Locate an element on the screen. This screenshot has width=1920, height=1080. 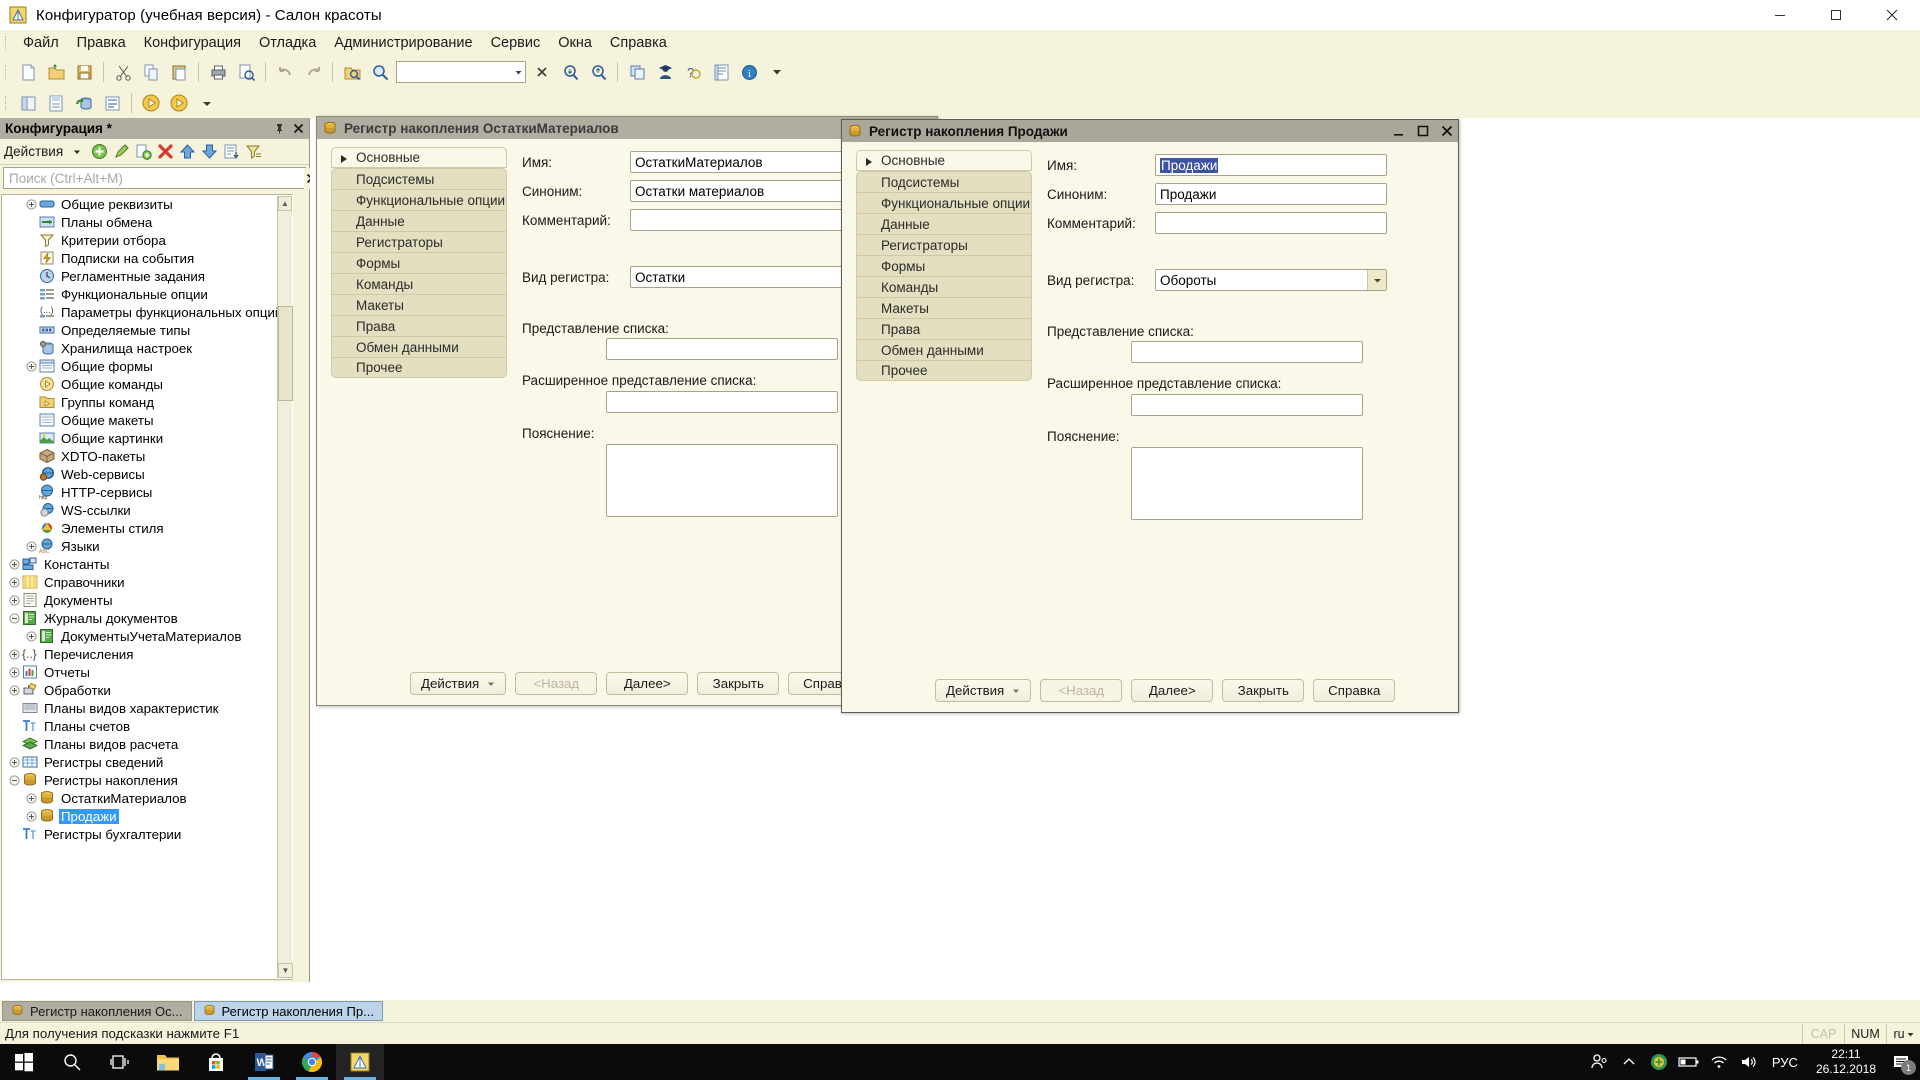
ostatki-nav-item-6: Команды is located at coordinates (419, 283).